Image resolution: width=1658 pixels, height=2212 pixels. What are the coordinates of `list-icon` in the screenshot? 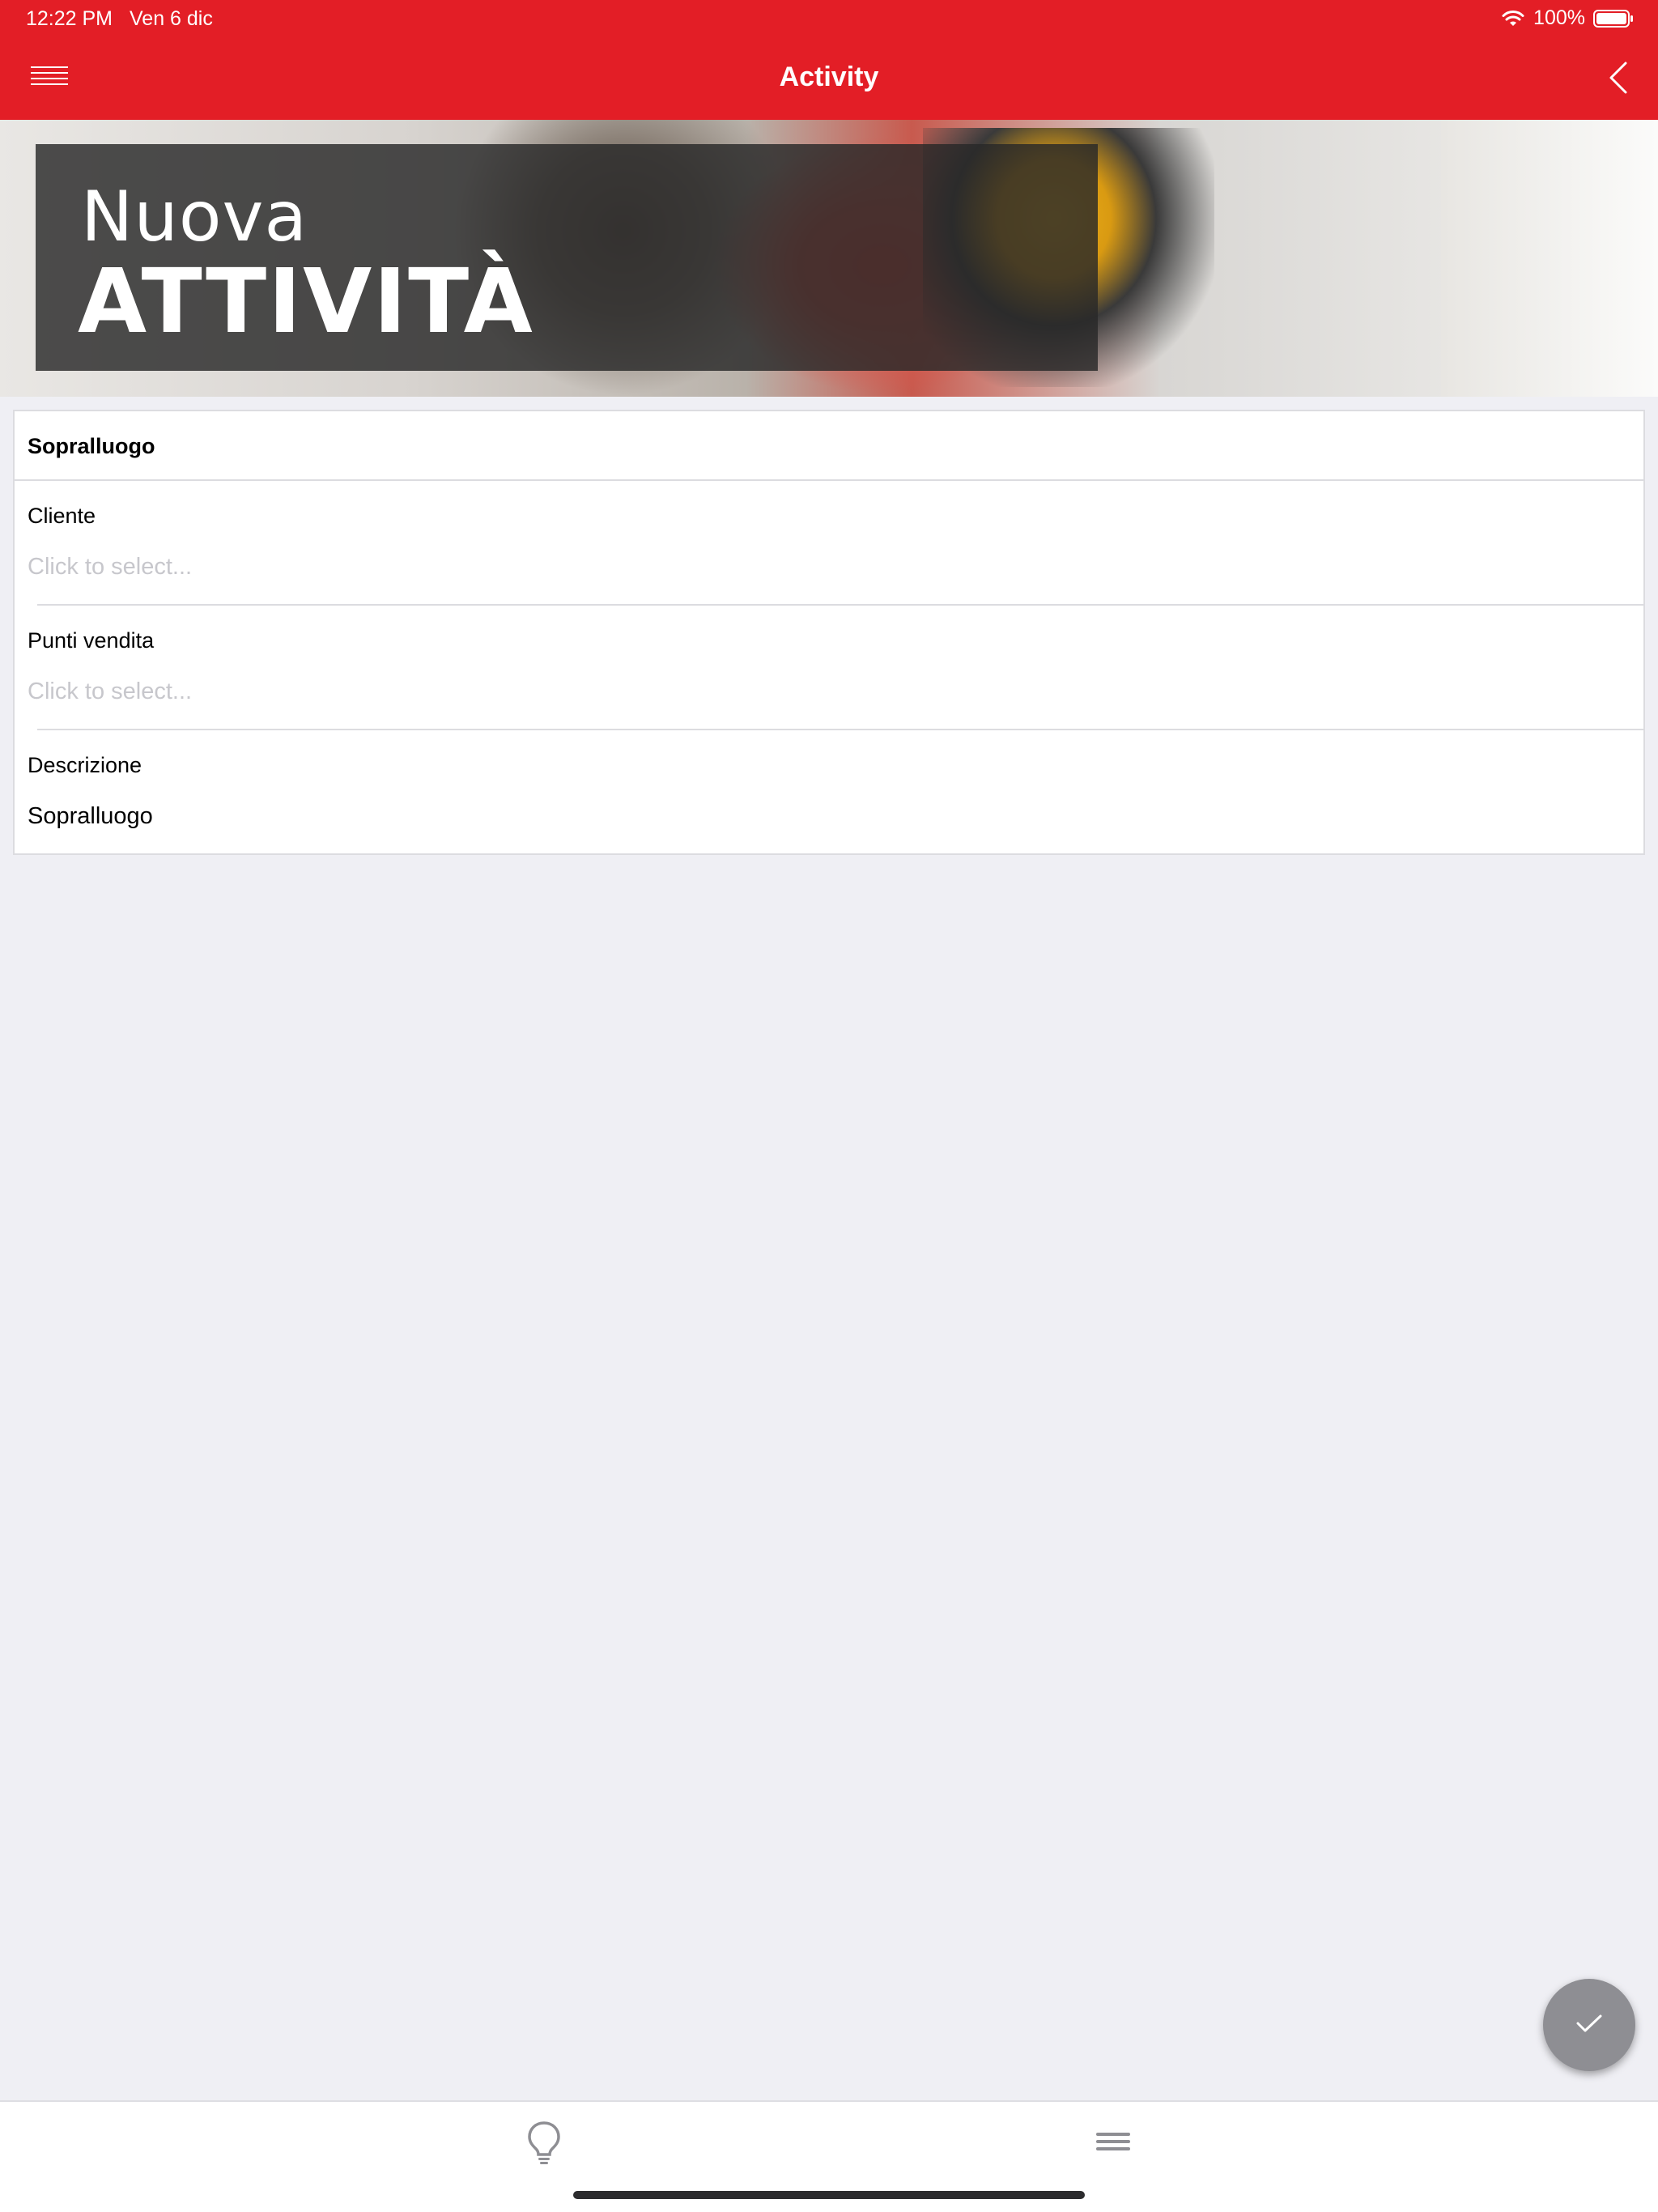 It's located at (1113, 2142).